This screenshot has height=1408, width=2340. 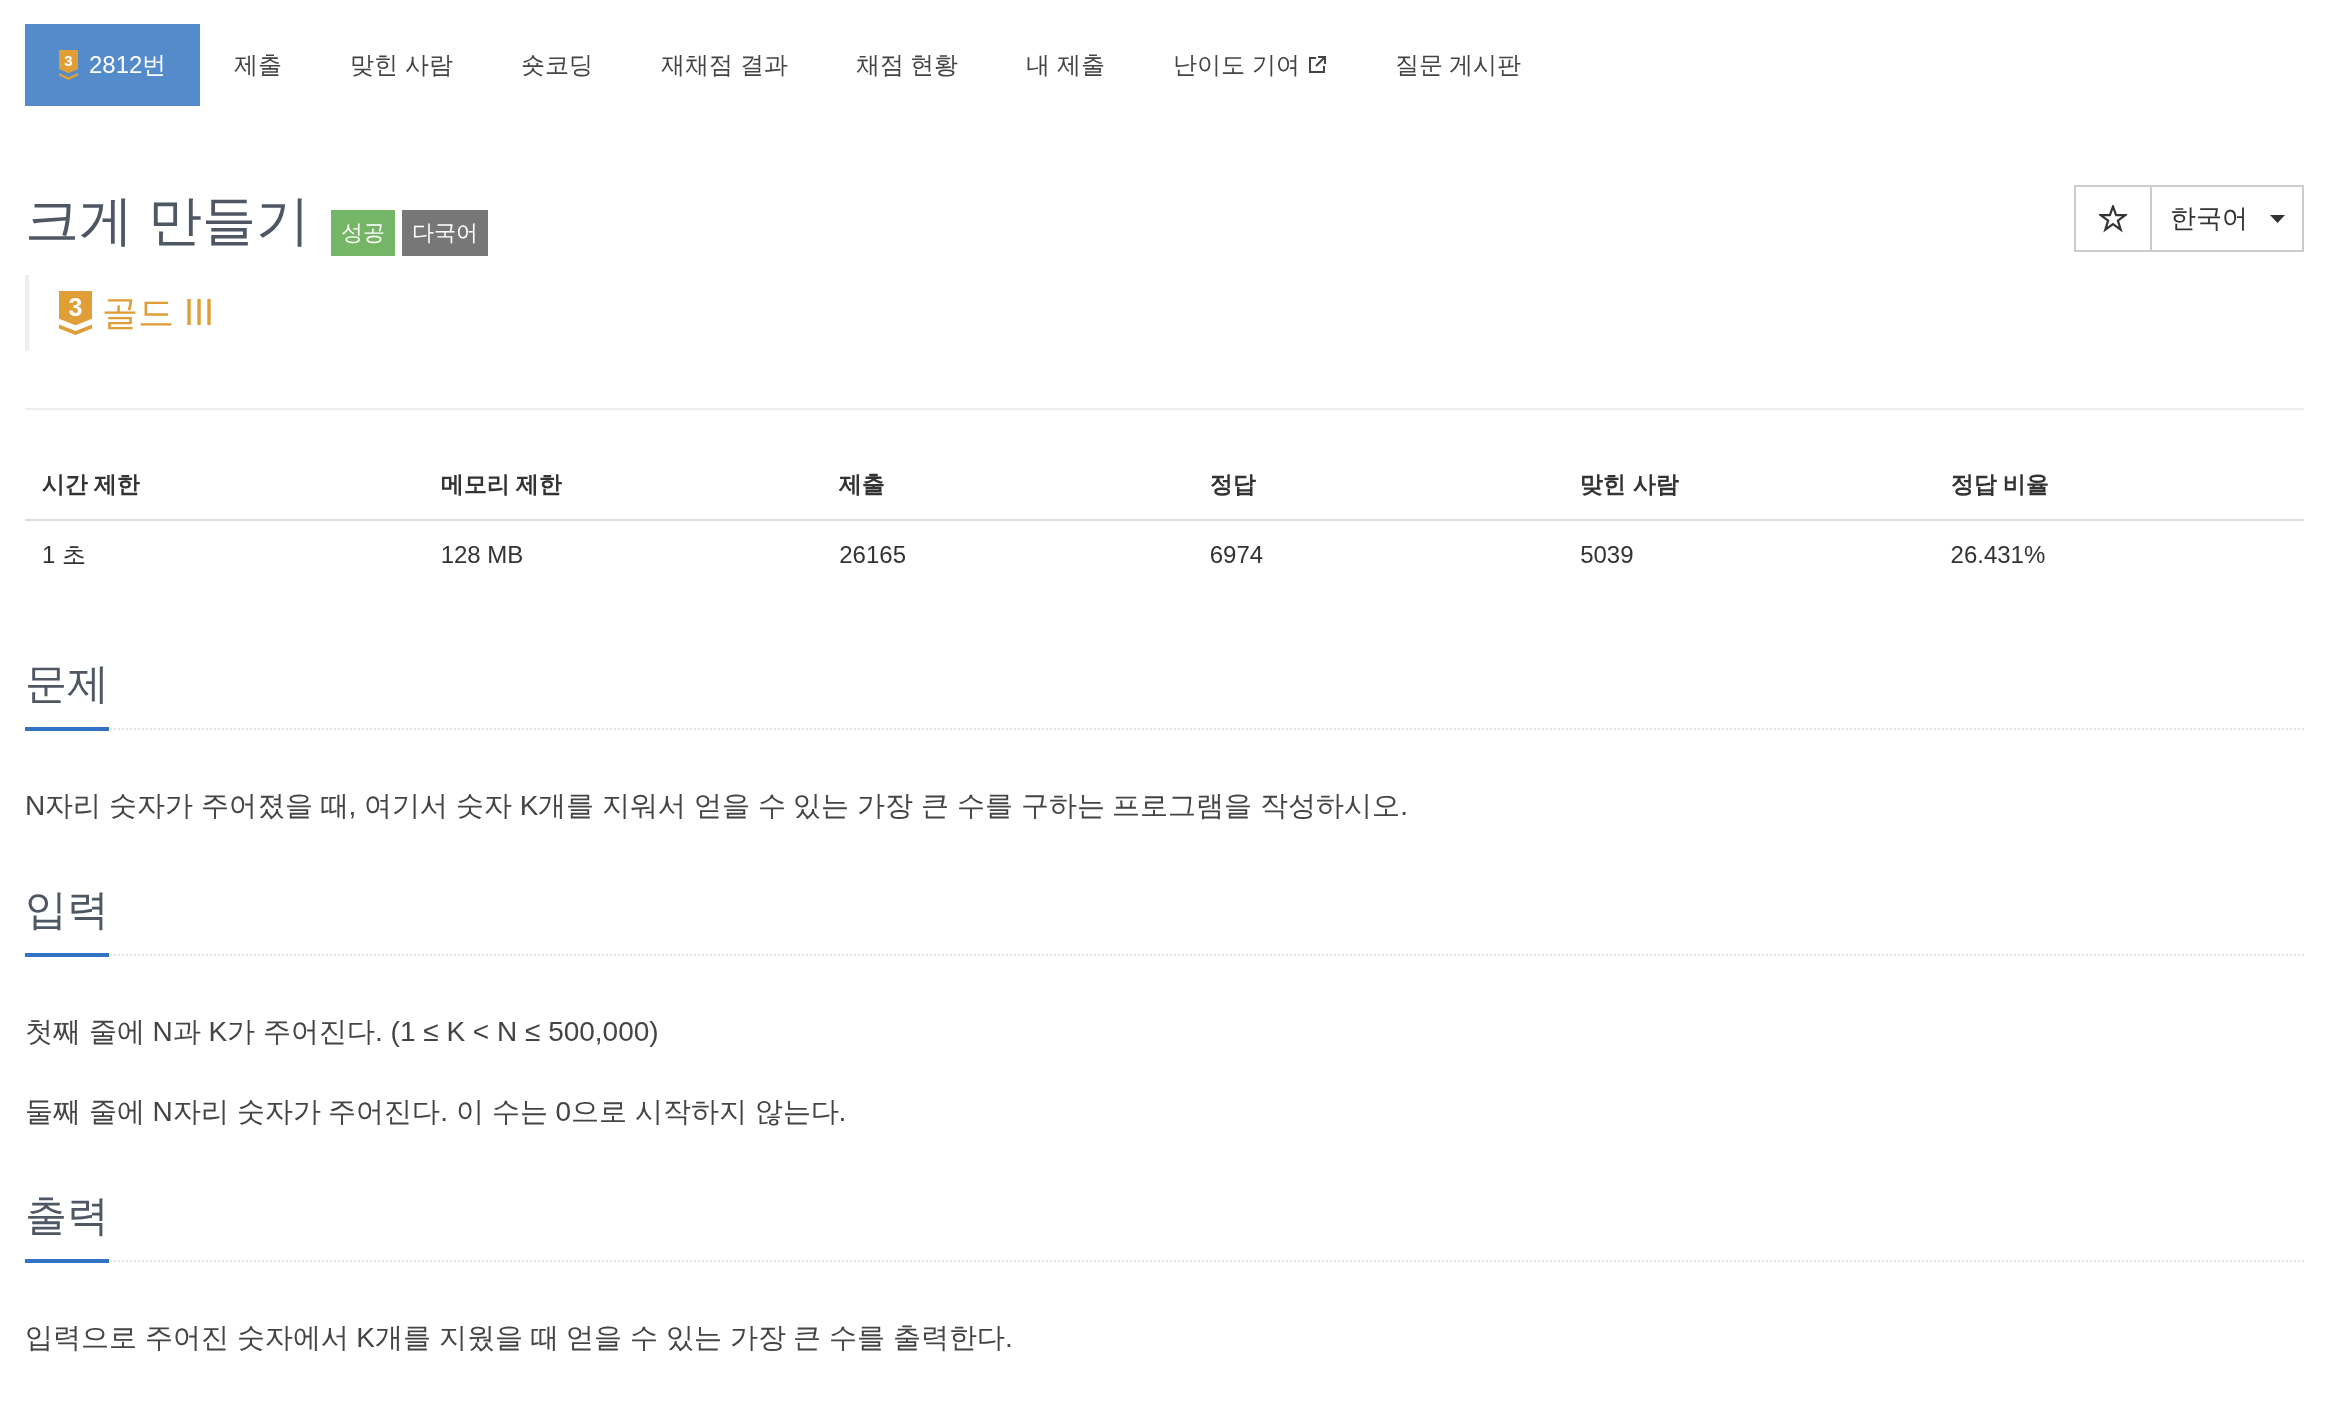 What do you see at coordinates (167, 220) in the screenshot?
I see `problem-title: 크게 만들기` at bounding box center [167, 220].